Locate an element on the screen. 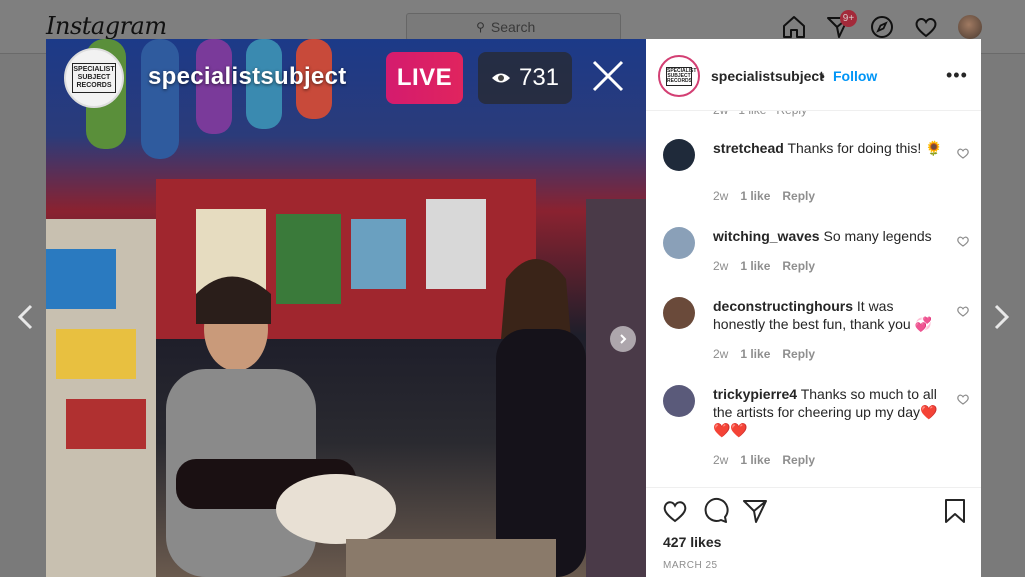 This screenshot has width=1025, height=577. share-direct-icon is located at coordinates (755, 511).